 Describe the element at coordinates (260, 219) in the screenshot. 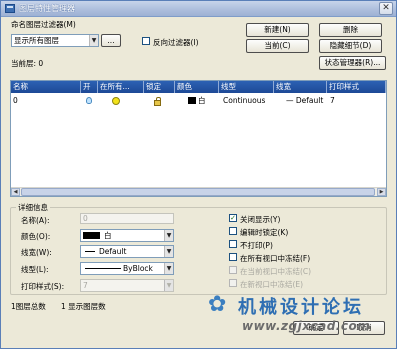

I see `option-label-off-display: 关闭显示(Y)` at that location.